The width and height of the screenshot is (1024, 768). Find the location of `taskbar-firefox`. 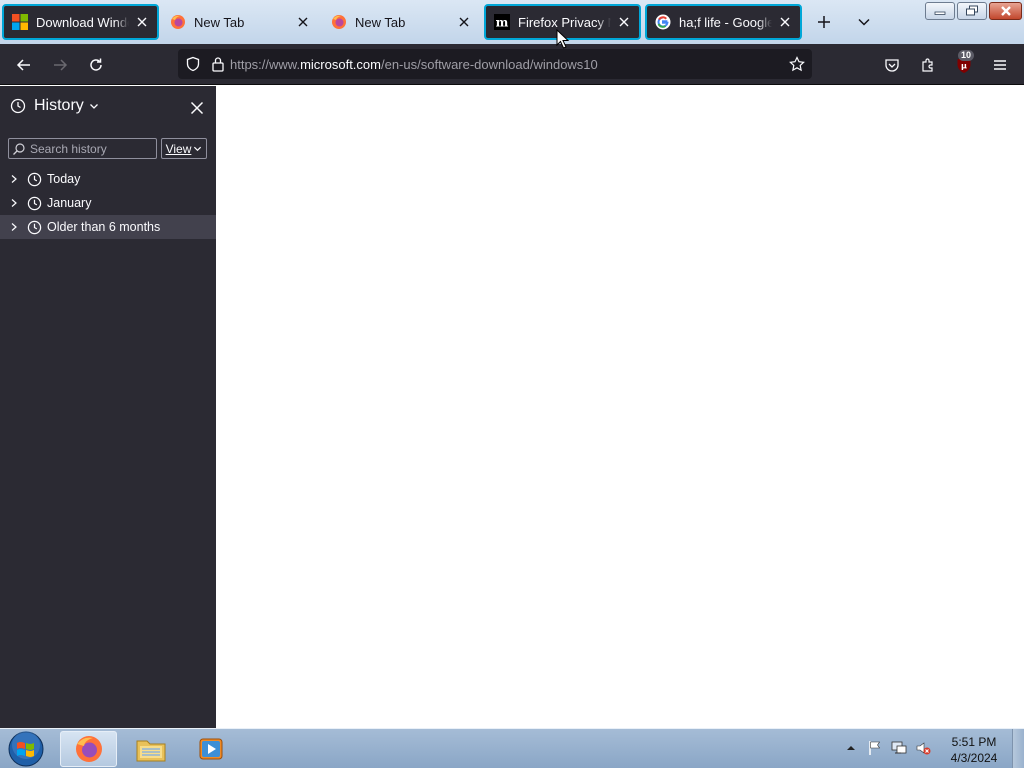

taskbar-firefox is located at coordinates (88, 749).